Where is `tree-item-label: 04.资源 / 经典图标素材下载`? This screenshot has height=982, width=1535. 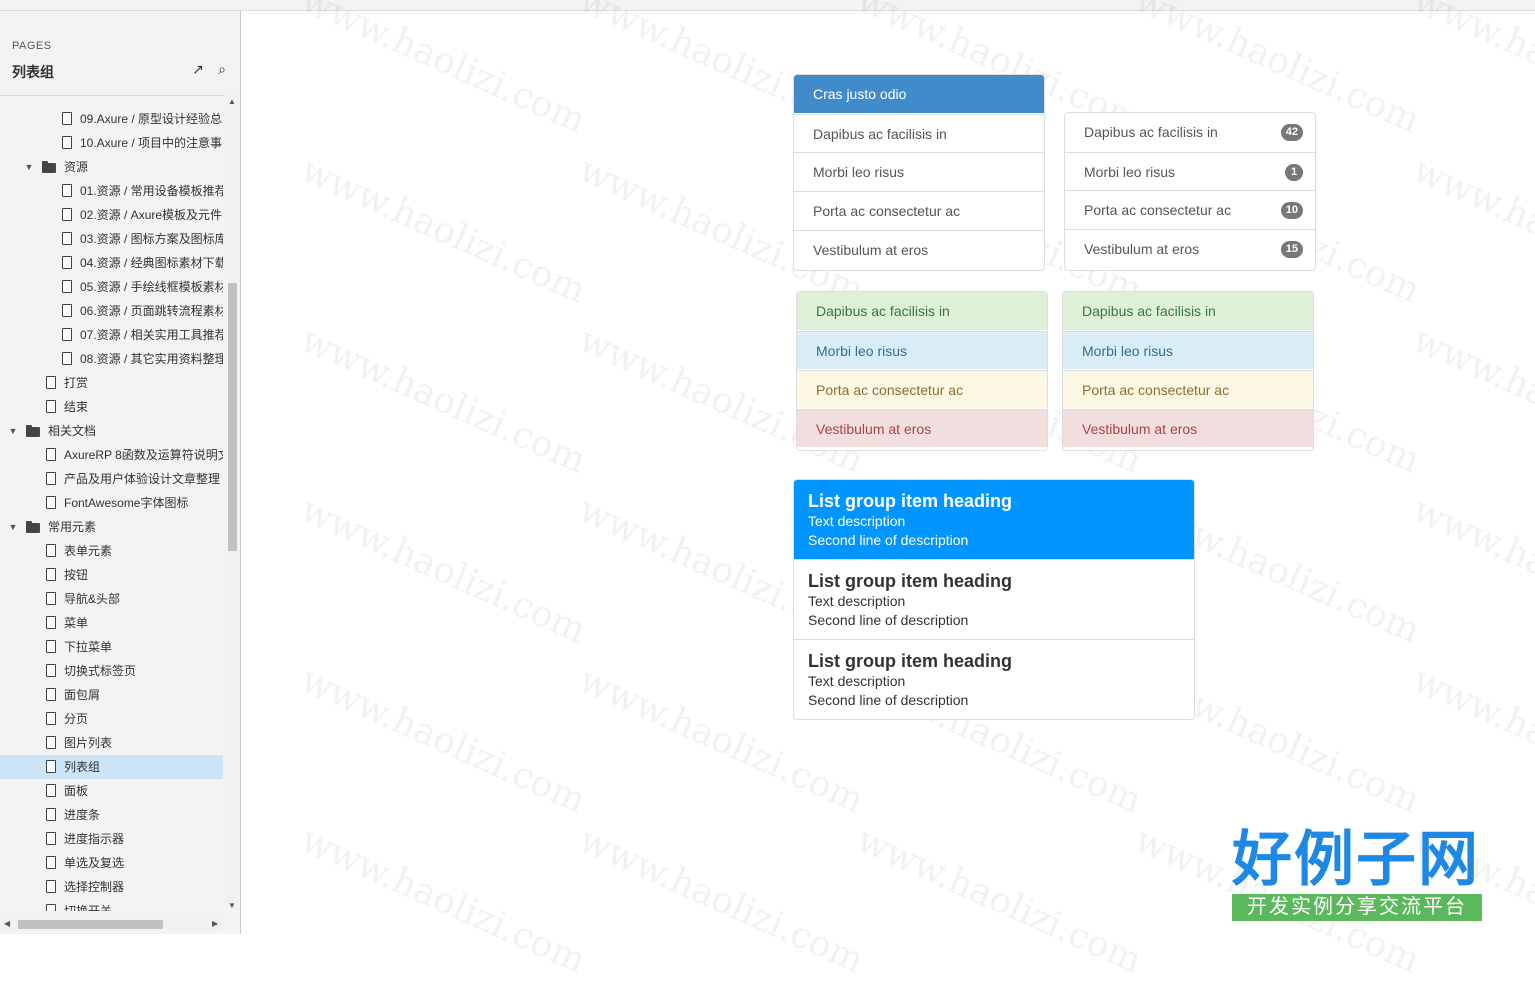 tree-item-label: 04.资源 / 经典图标素材下载 is located at coordinates (151, 263).